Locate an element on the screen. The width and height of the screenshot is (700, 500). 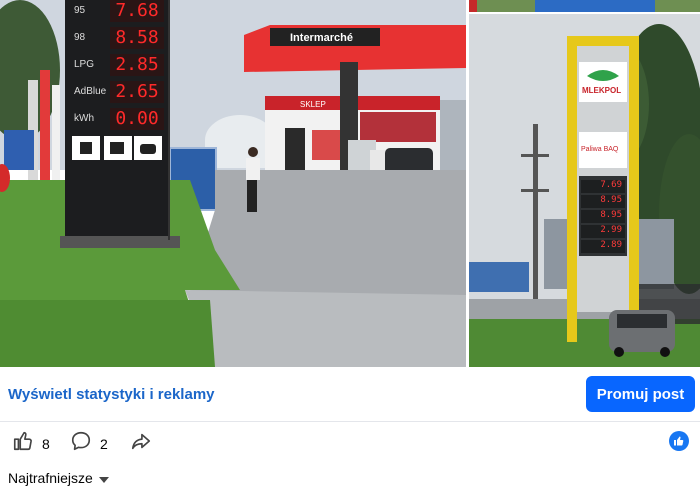
like-action: 8 is located at coordinates (31, 443).